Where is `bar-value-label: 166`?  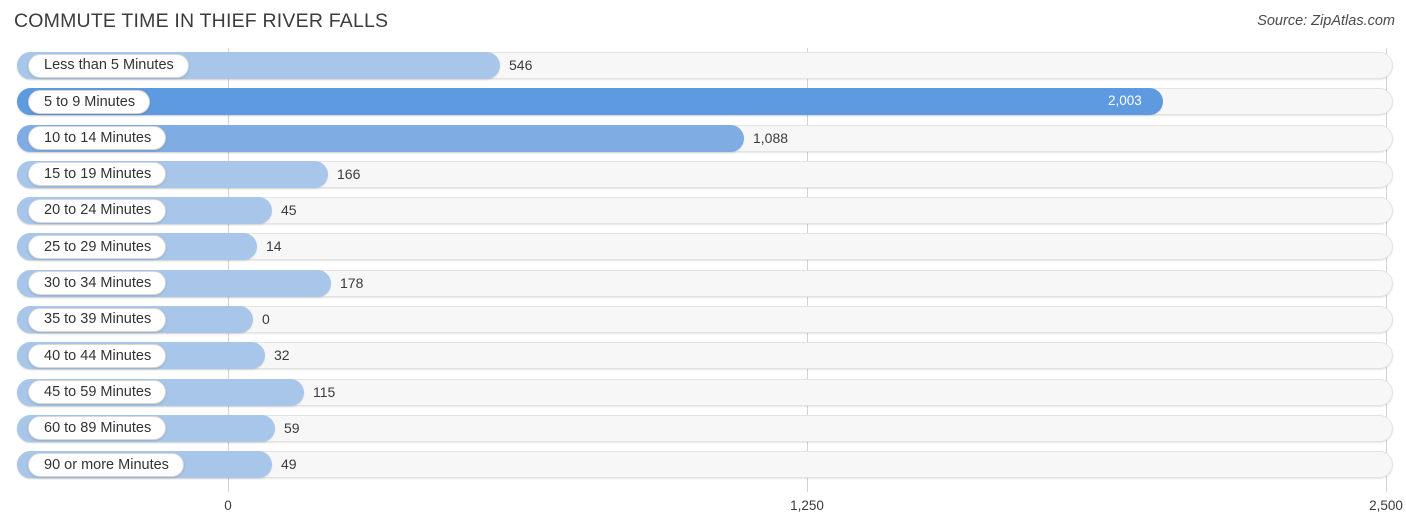 bar-value-label: 166 is located at coordinates (349, 173).